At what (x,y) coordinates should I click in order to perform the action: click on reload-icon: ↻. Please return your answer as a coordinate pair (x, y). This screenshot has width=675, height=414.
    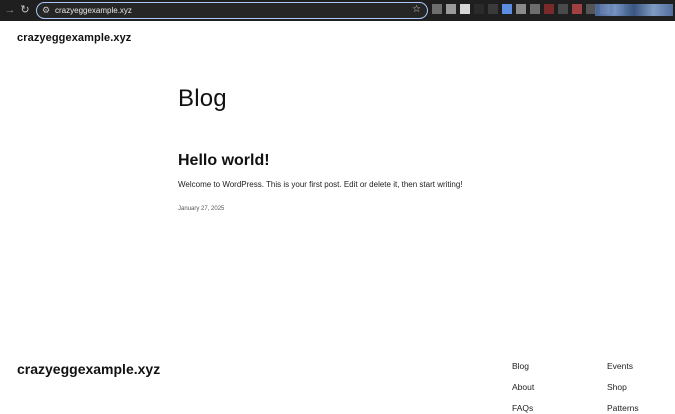
    Looking at the image, I should click on (25, 10).